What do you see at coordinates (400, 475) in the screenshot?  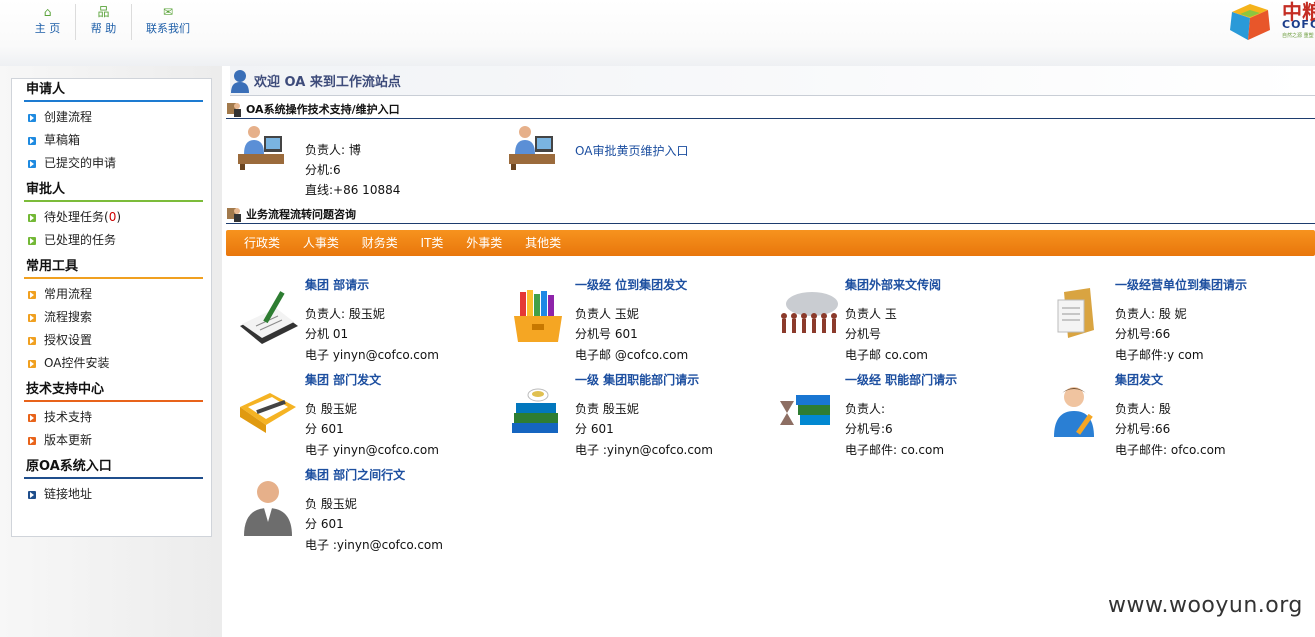 I see `flow-card-title: 集团 部门之间行文` at bounding box center [400, 475].